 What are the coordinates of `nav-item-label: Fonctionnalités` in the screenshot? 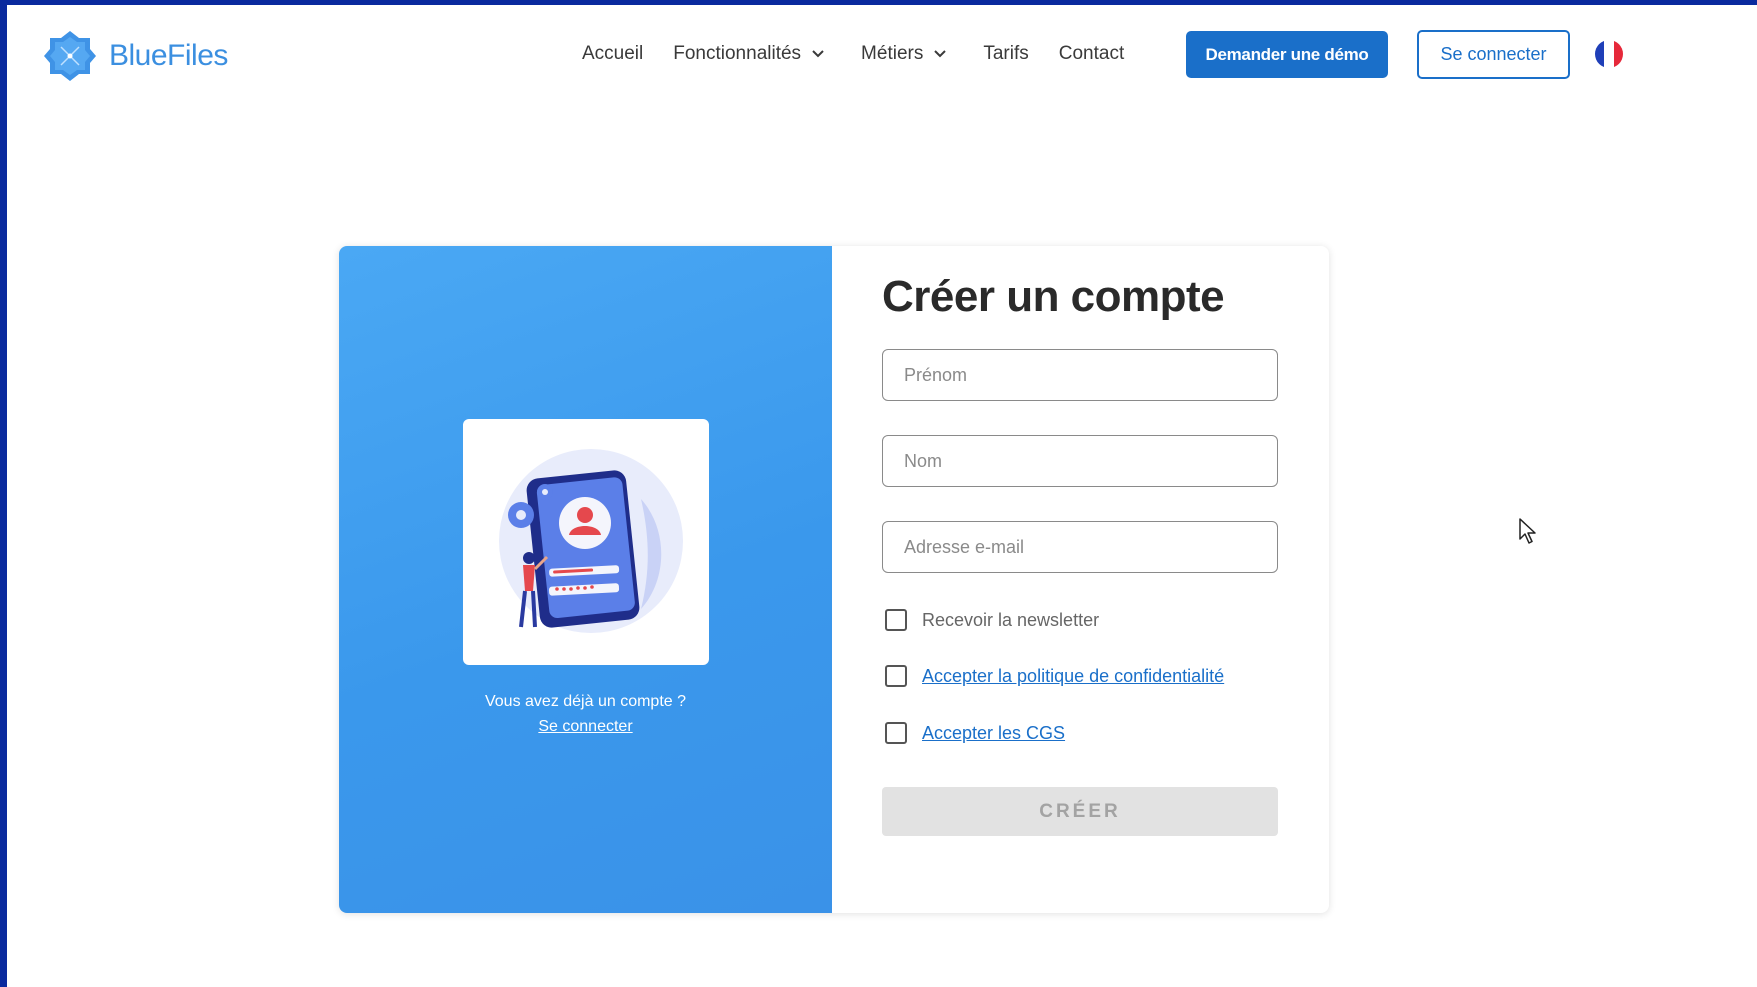 It's located at (737, 53).